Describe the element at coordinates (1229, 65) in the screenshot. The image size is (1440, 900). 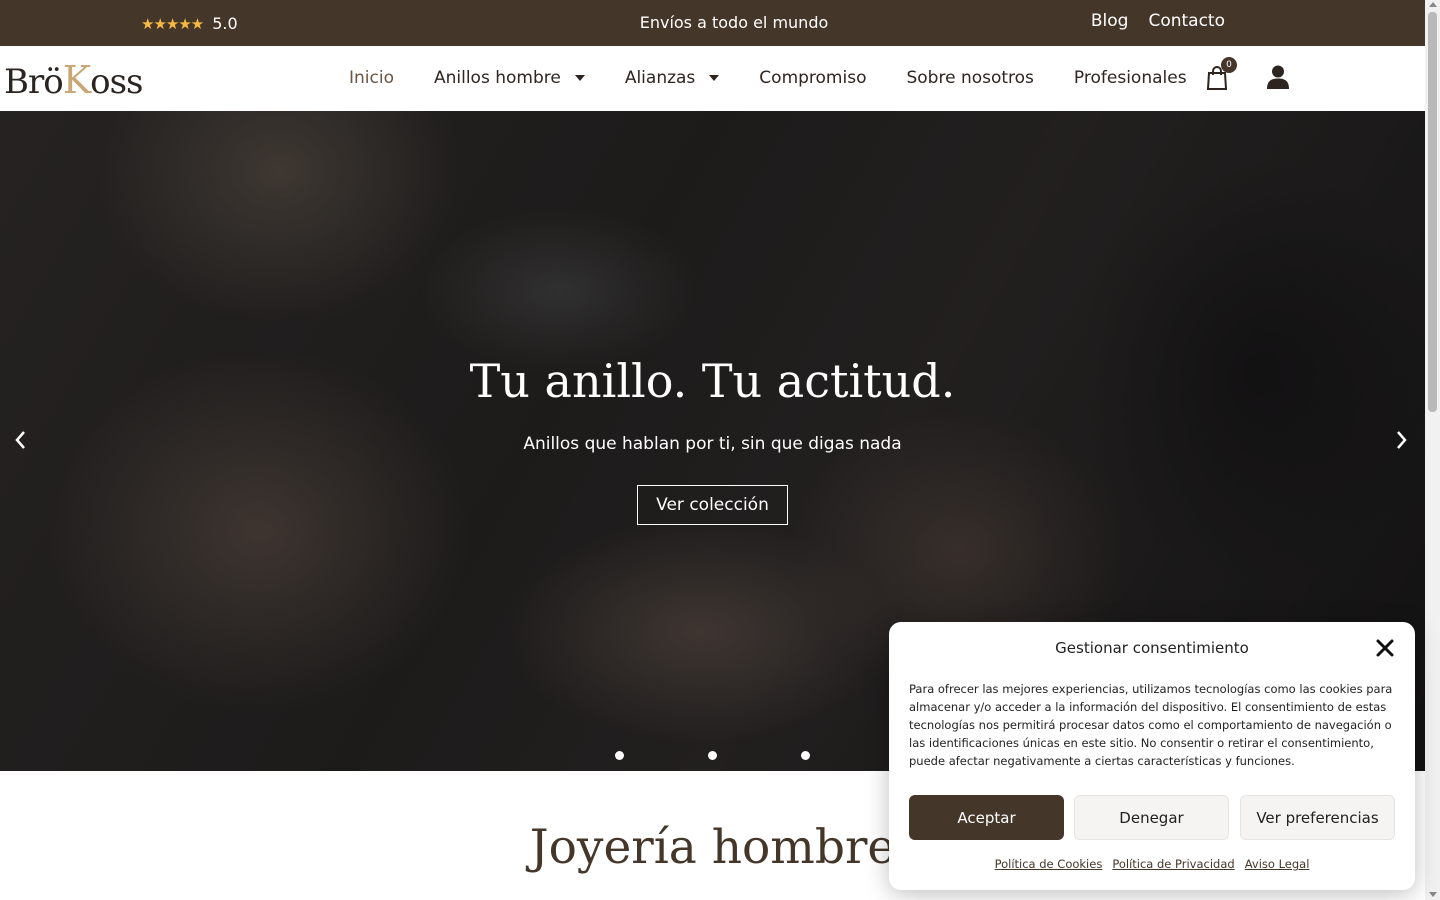
I see `cart-count-badge: 0` at that location.